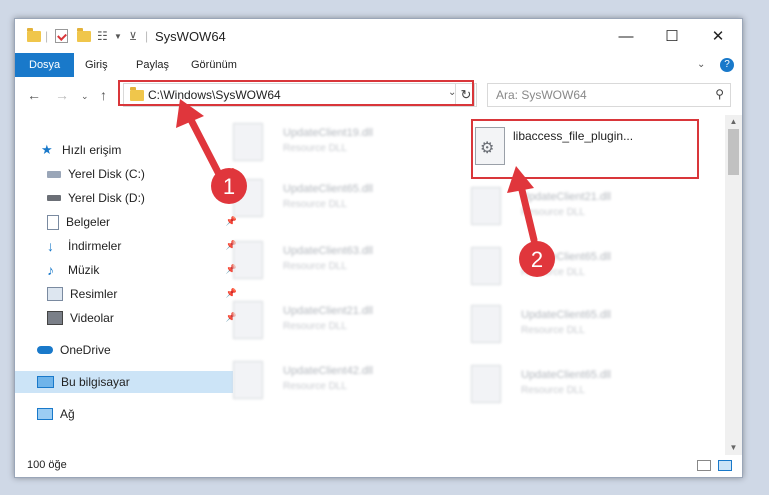 Image resolution: width=769 pixels, height=495 pixels. What do you see at coordinates (45, 65) in the screenshot?
I see `tab-file: Dosya` at bounding box center [45, 65].